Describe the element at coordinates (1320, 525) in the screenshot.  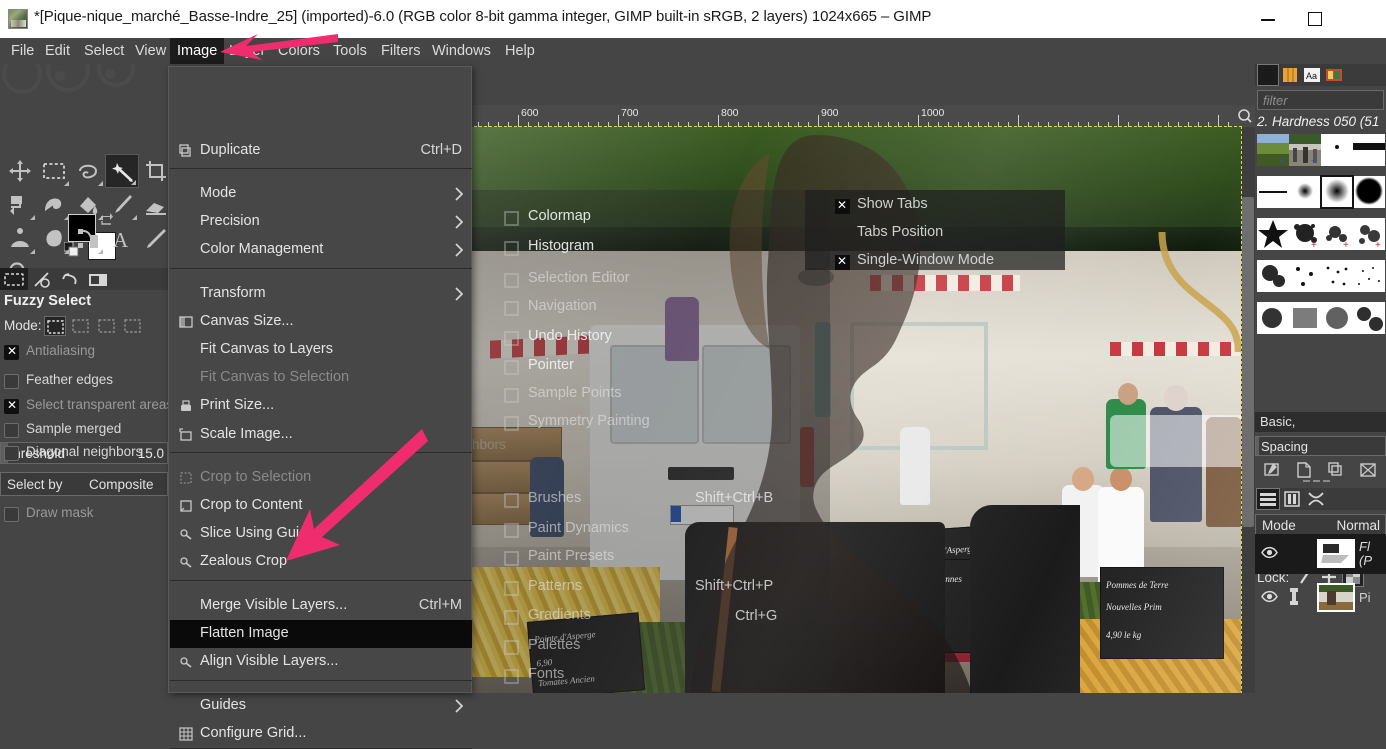
I see `layer-mode-dropdown: Mode Normal` at that location.